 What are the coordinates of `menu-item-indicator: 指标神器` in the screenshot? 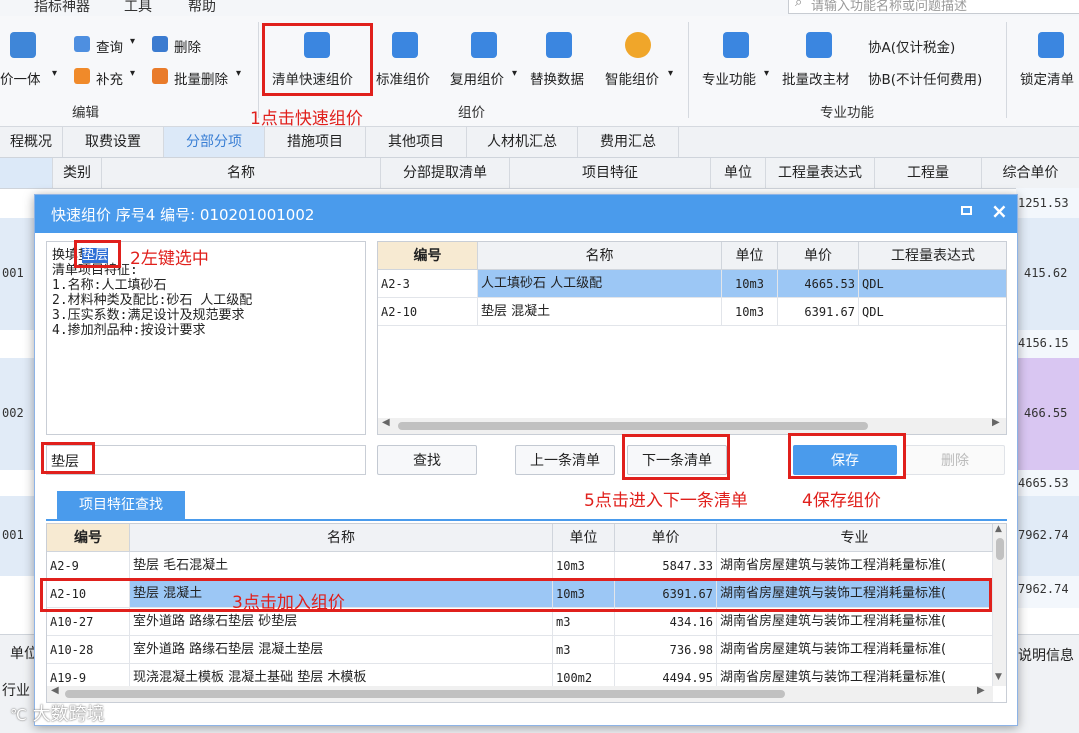 It's located at (62, 8).